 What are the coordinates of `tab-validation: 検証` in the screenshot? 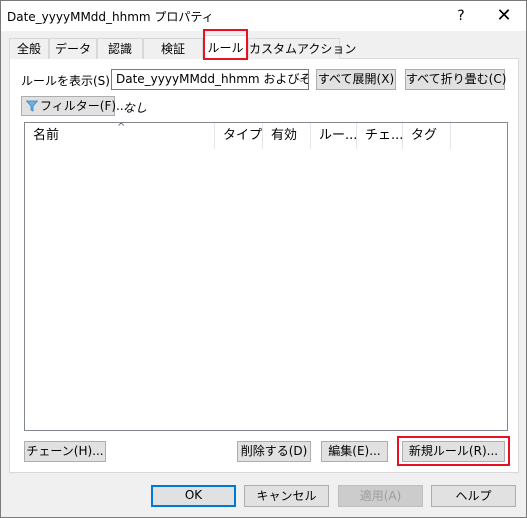 It's located at (173, 48).